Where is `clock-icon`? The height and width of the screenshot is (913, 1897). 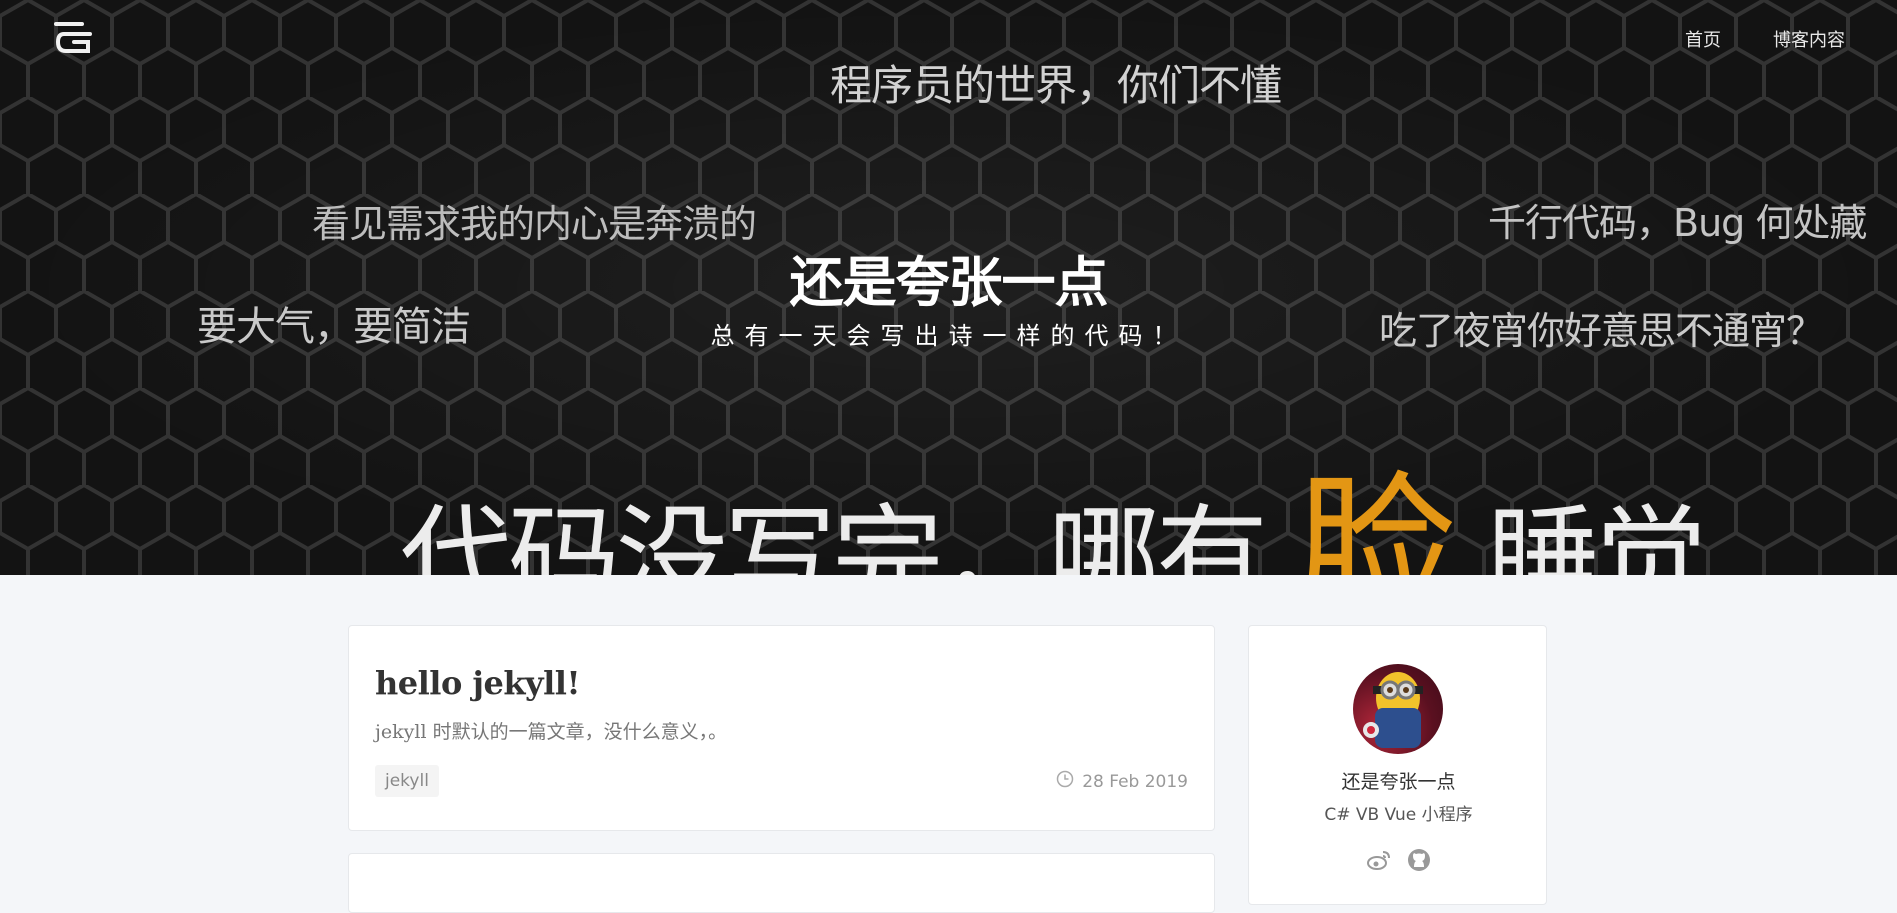
clock-icon is located at coordinates (1065, 781).